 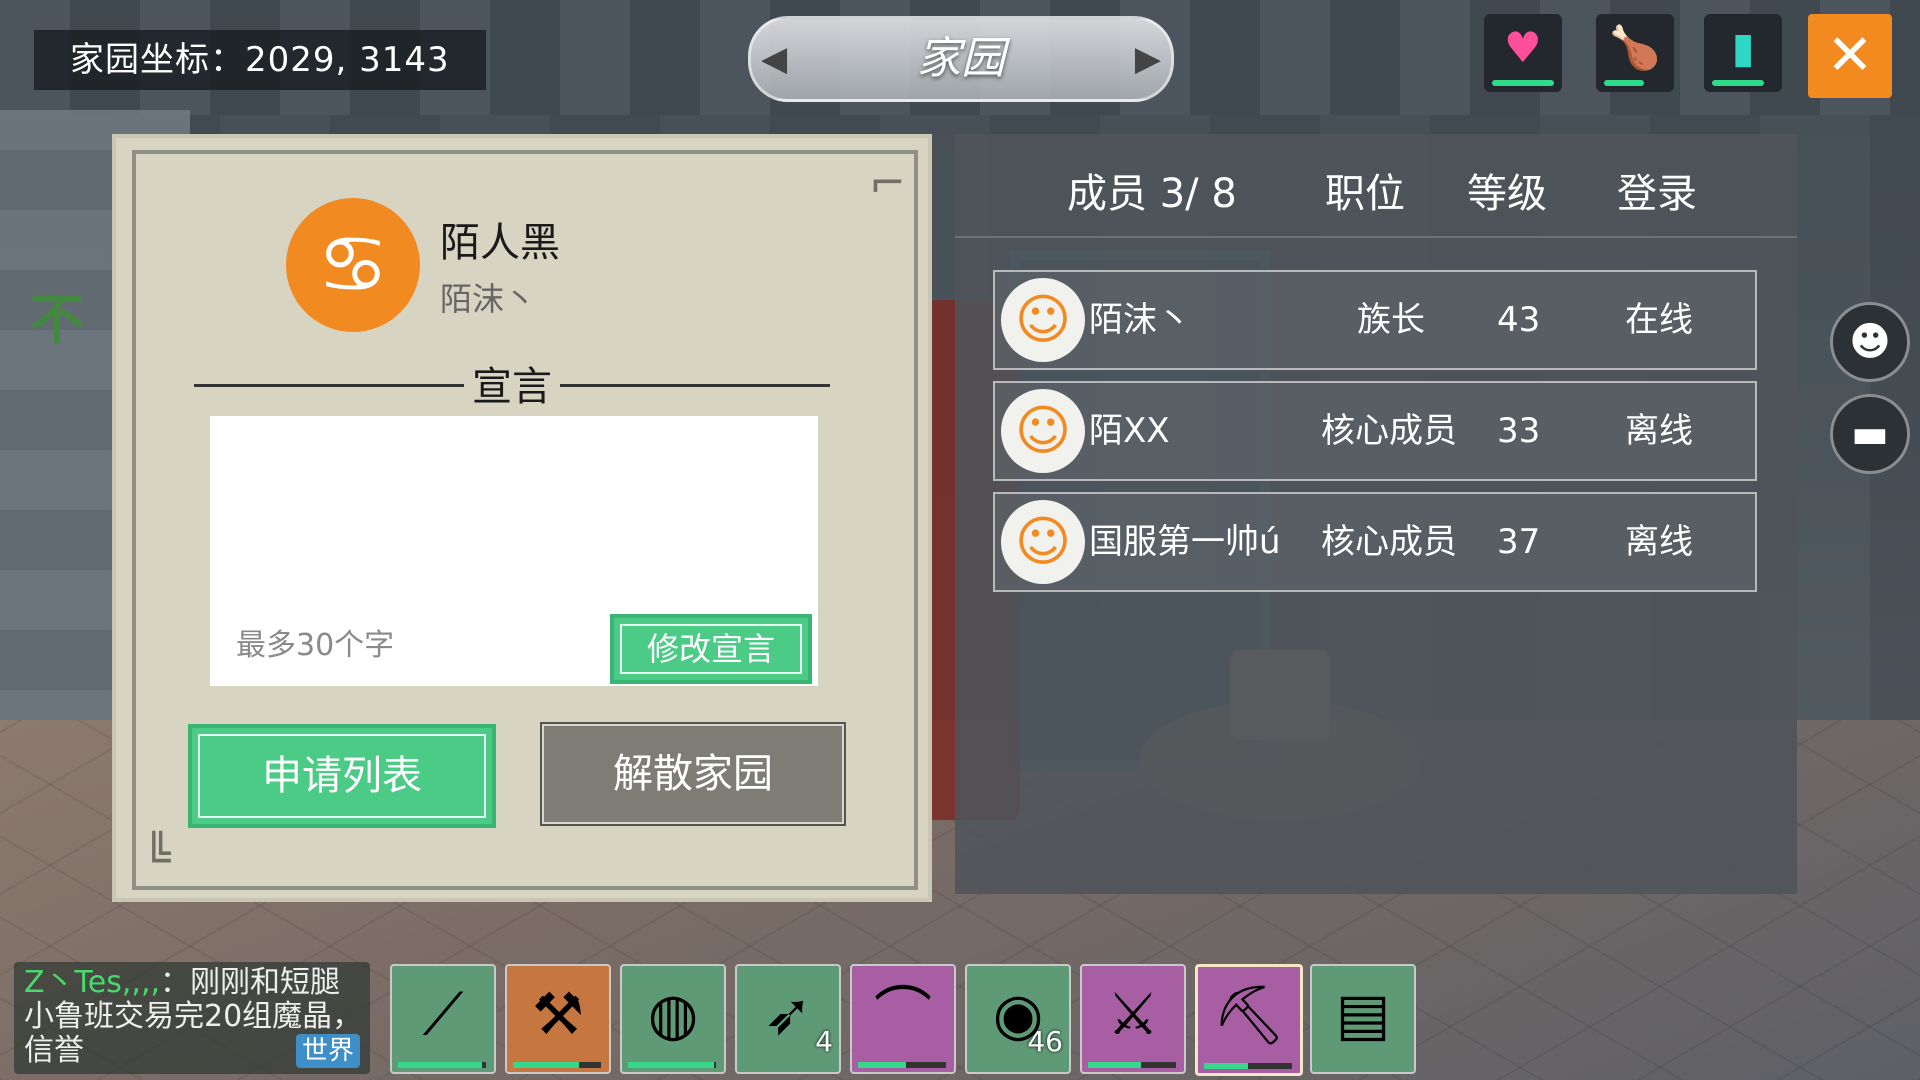 I want to click on thirst-status: ▮, so click(x=1743, y=53).